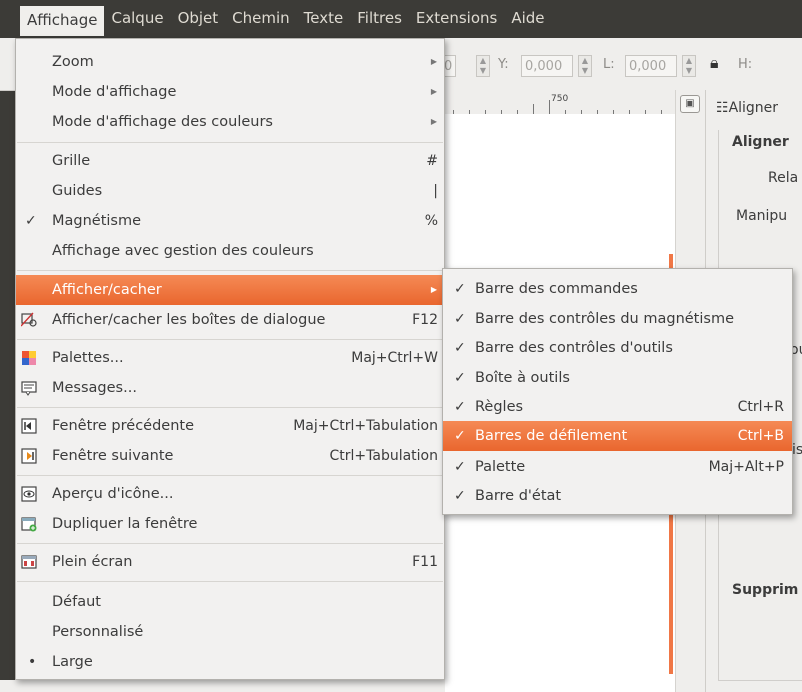 This screenshot has height=692, width=802. I want to click on submenu-item-commands-bar: ✓ Barre des commandes, so click(617, 289).